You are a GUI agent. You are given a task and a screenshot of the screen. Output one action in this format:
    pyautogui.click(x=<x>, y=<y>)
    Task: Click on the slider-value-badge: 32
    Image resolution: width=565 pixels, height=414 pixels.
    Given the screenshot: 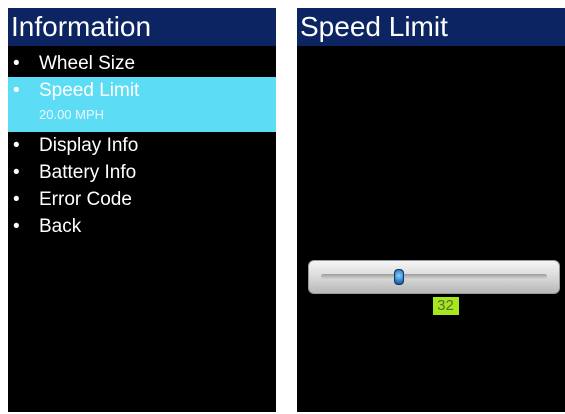 What is the action you would take?
    pyautogui.click(x=445, y=306)
    